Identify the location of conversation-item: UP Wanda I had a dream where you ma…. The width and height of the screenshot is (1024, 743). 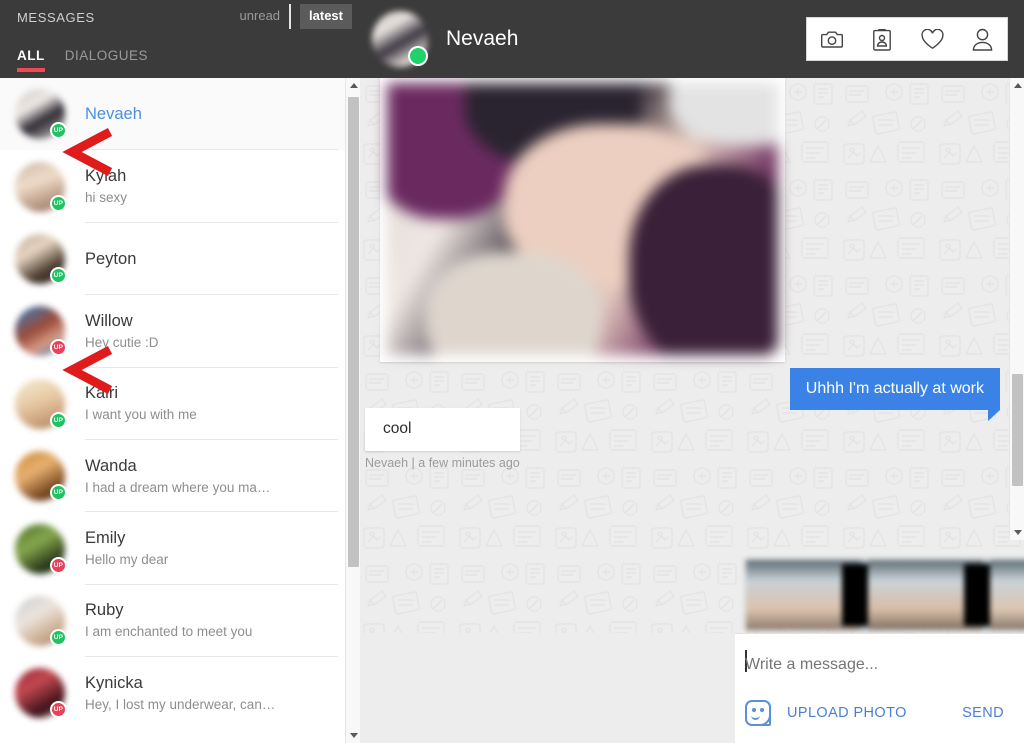
(174, 476).